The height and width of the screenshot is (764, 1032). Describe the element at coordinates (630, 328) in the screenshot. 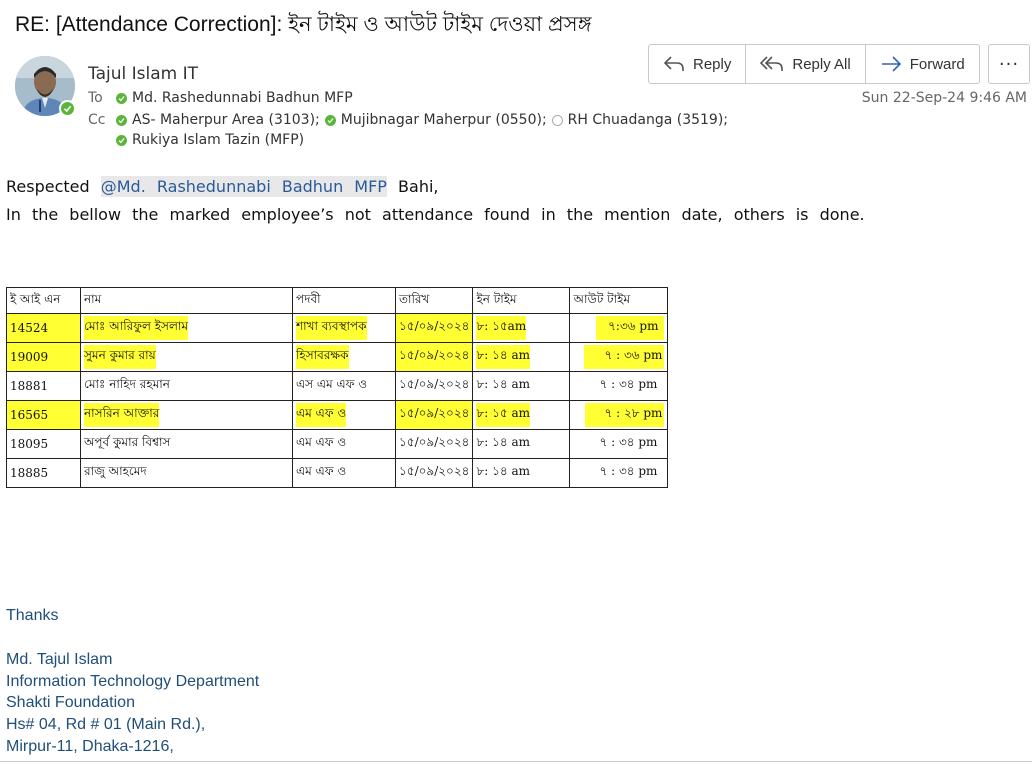

I see `cell-text: ৭:৩৬ pm` at that location.